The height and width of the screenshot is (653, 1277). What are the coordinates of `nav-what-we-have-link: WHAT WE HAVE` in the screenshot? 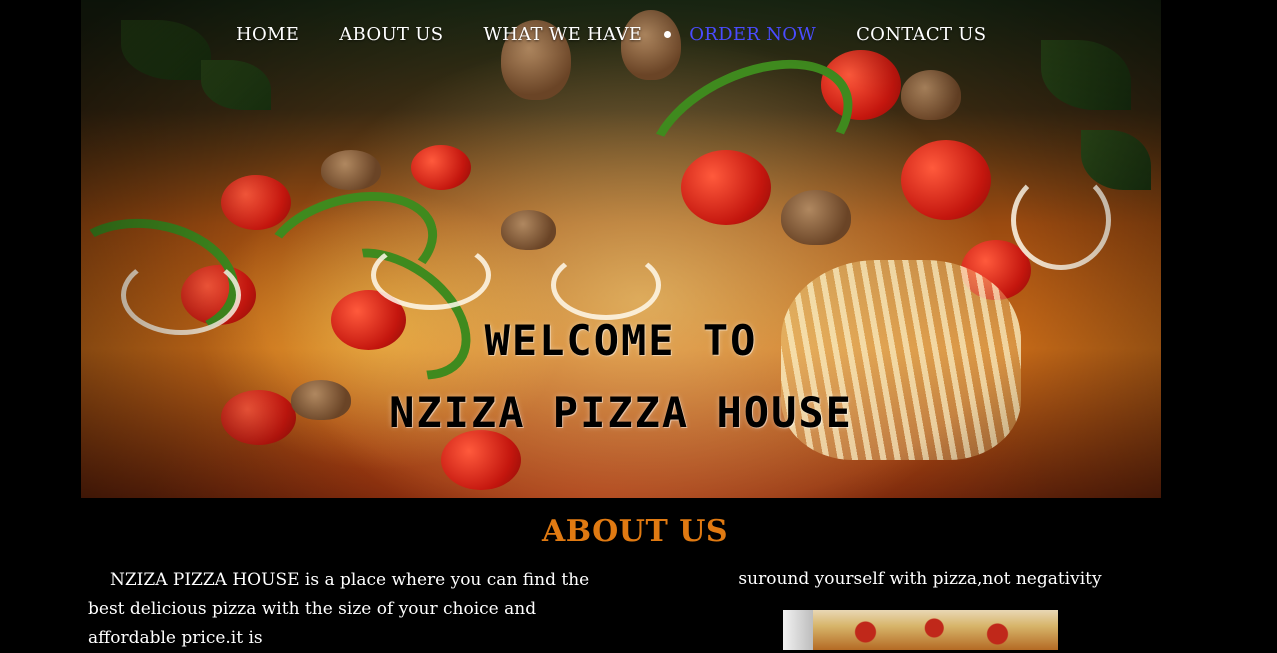 It's located at (562, 34).